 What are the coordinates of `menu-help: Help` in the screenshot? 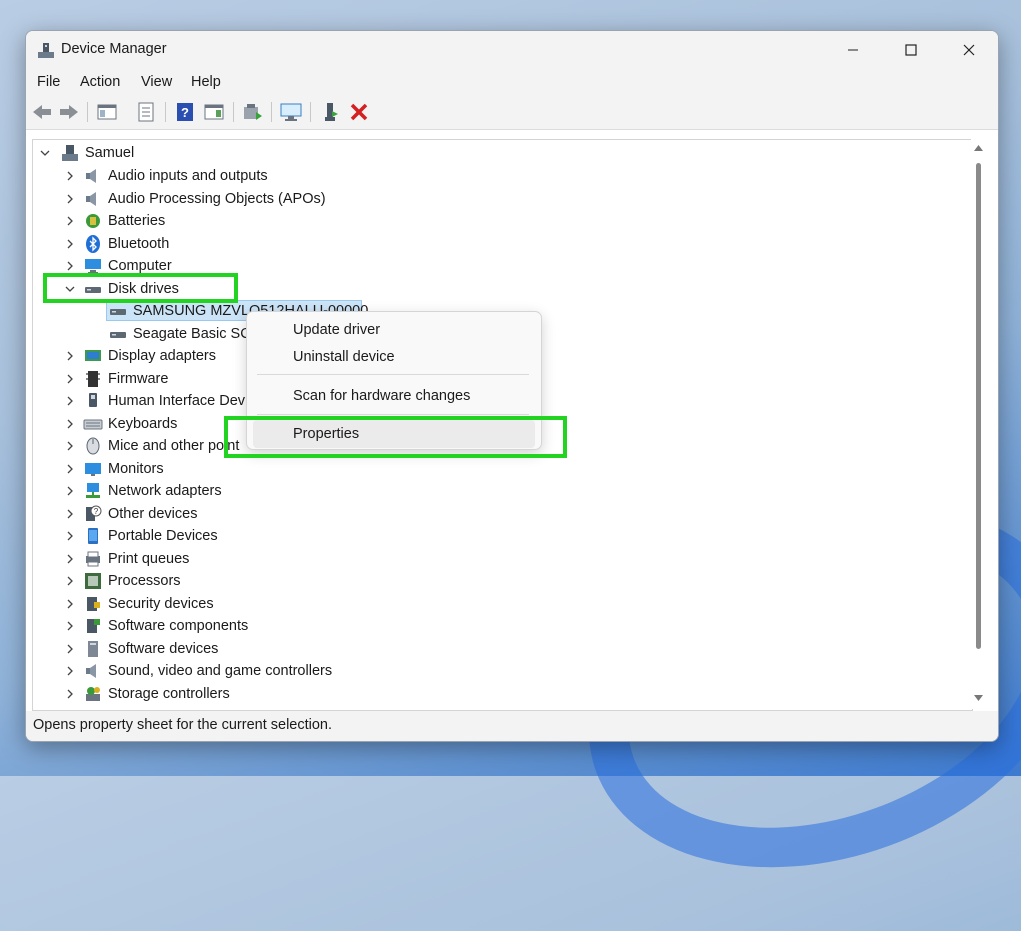 It's located at (206, 82).